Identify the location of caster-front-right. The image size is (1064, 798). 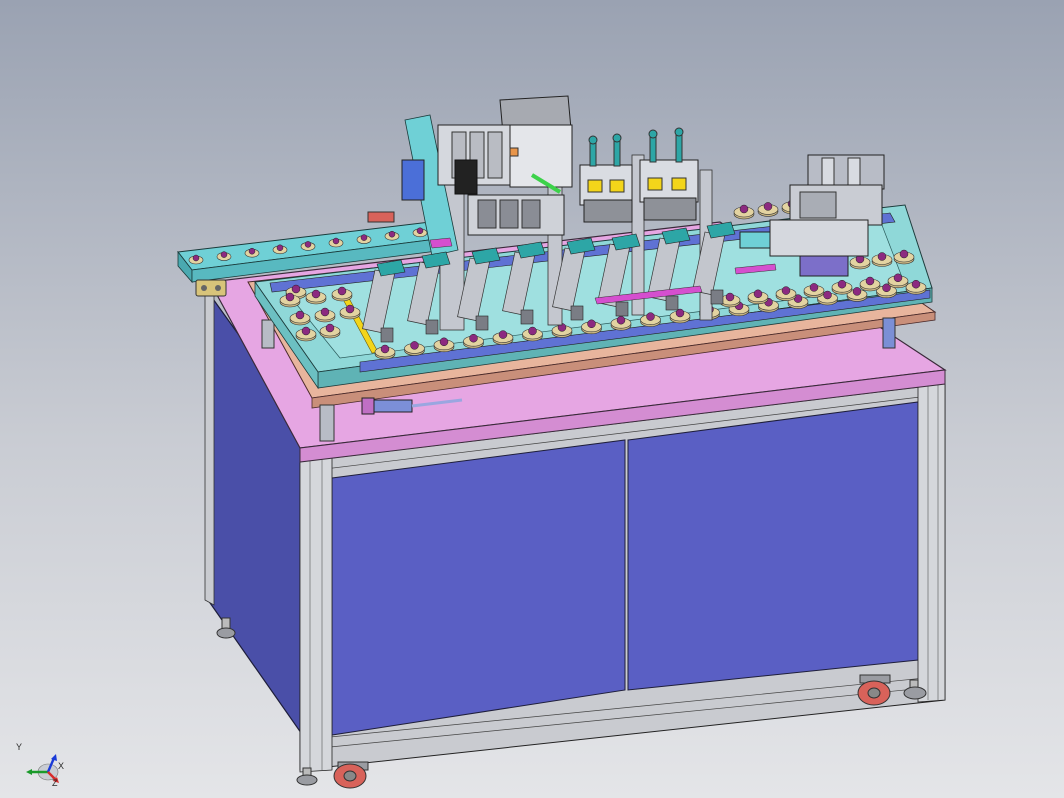
(874, 690).